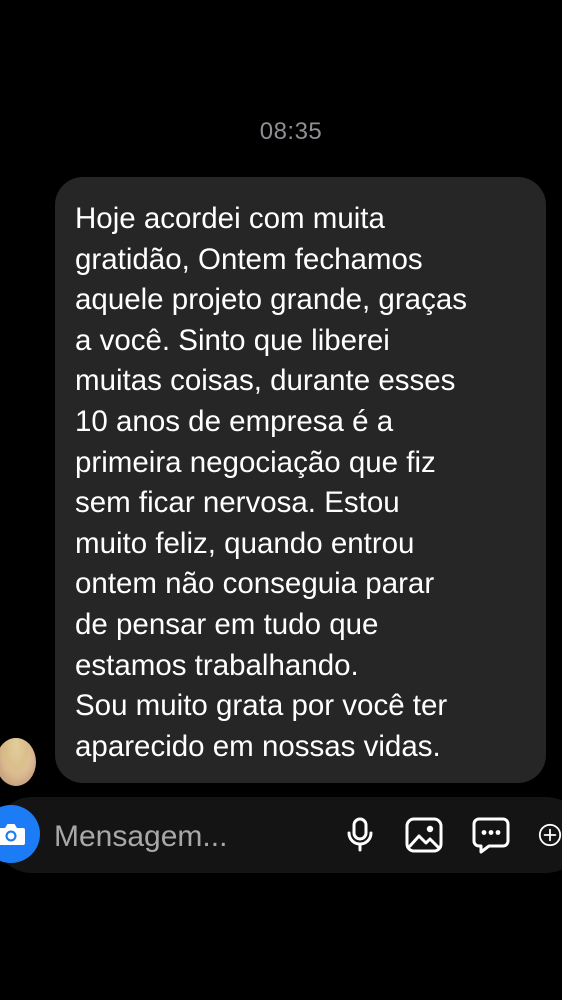 The height and width of the screenshot is (1000, 562). Describe the element at coordinates (184, 837) in the screenshot. I see `message-input` at that location.